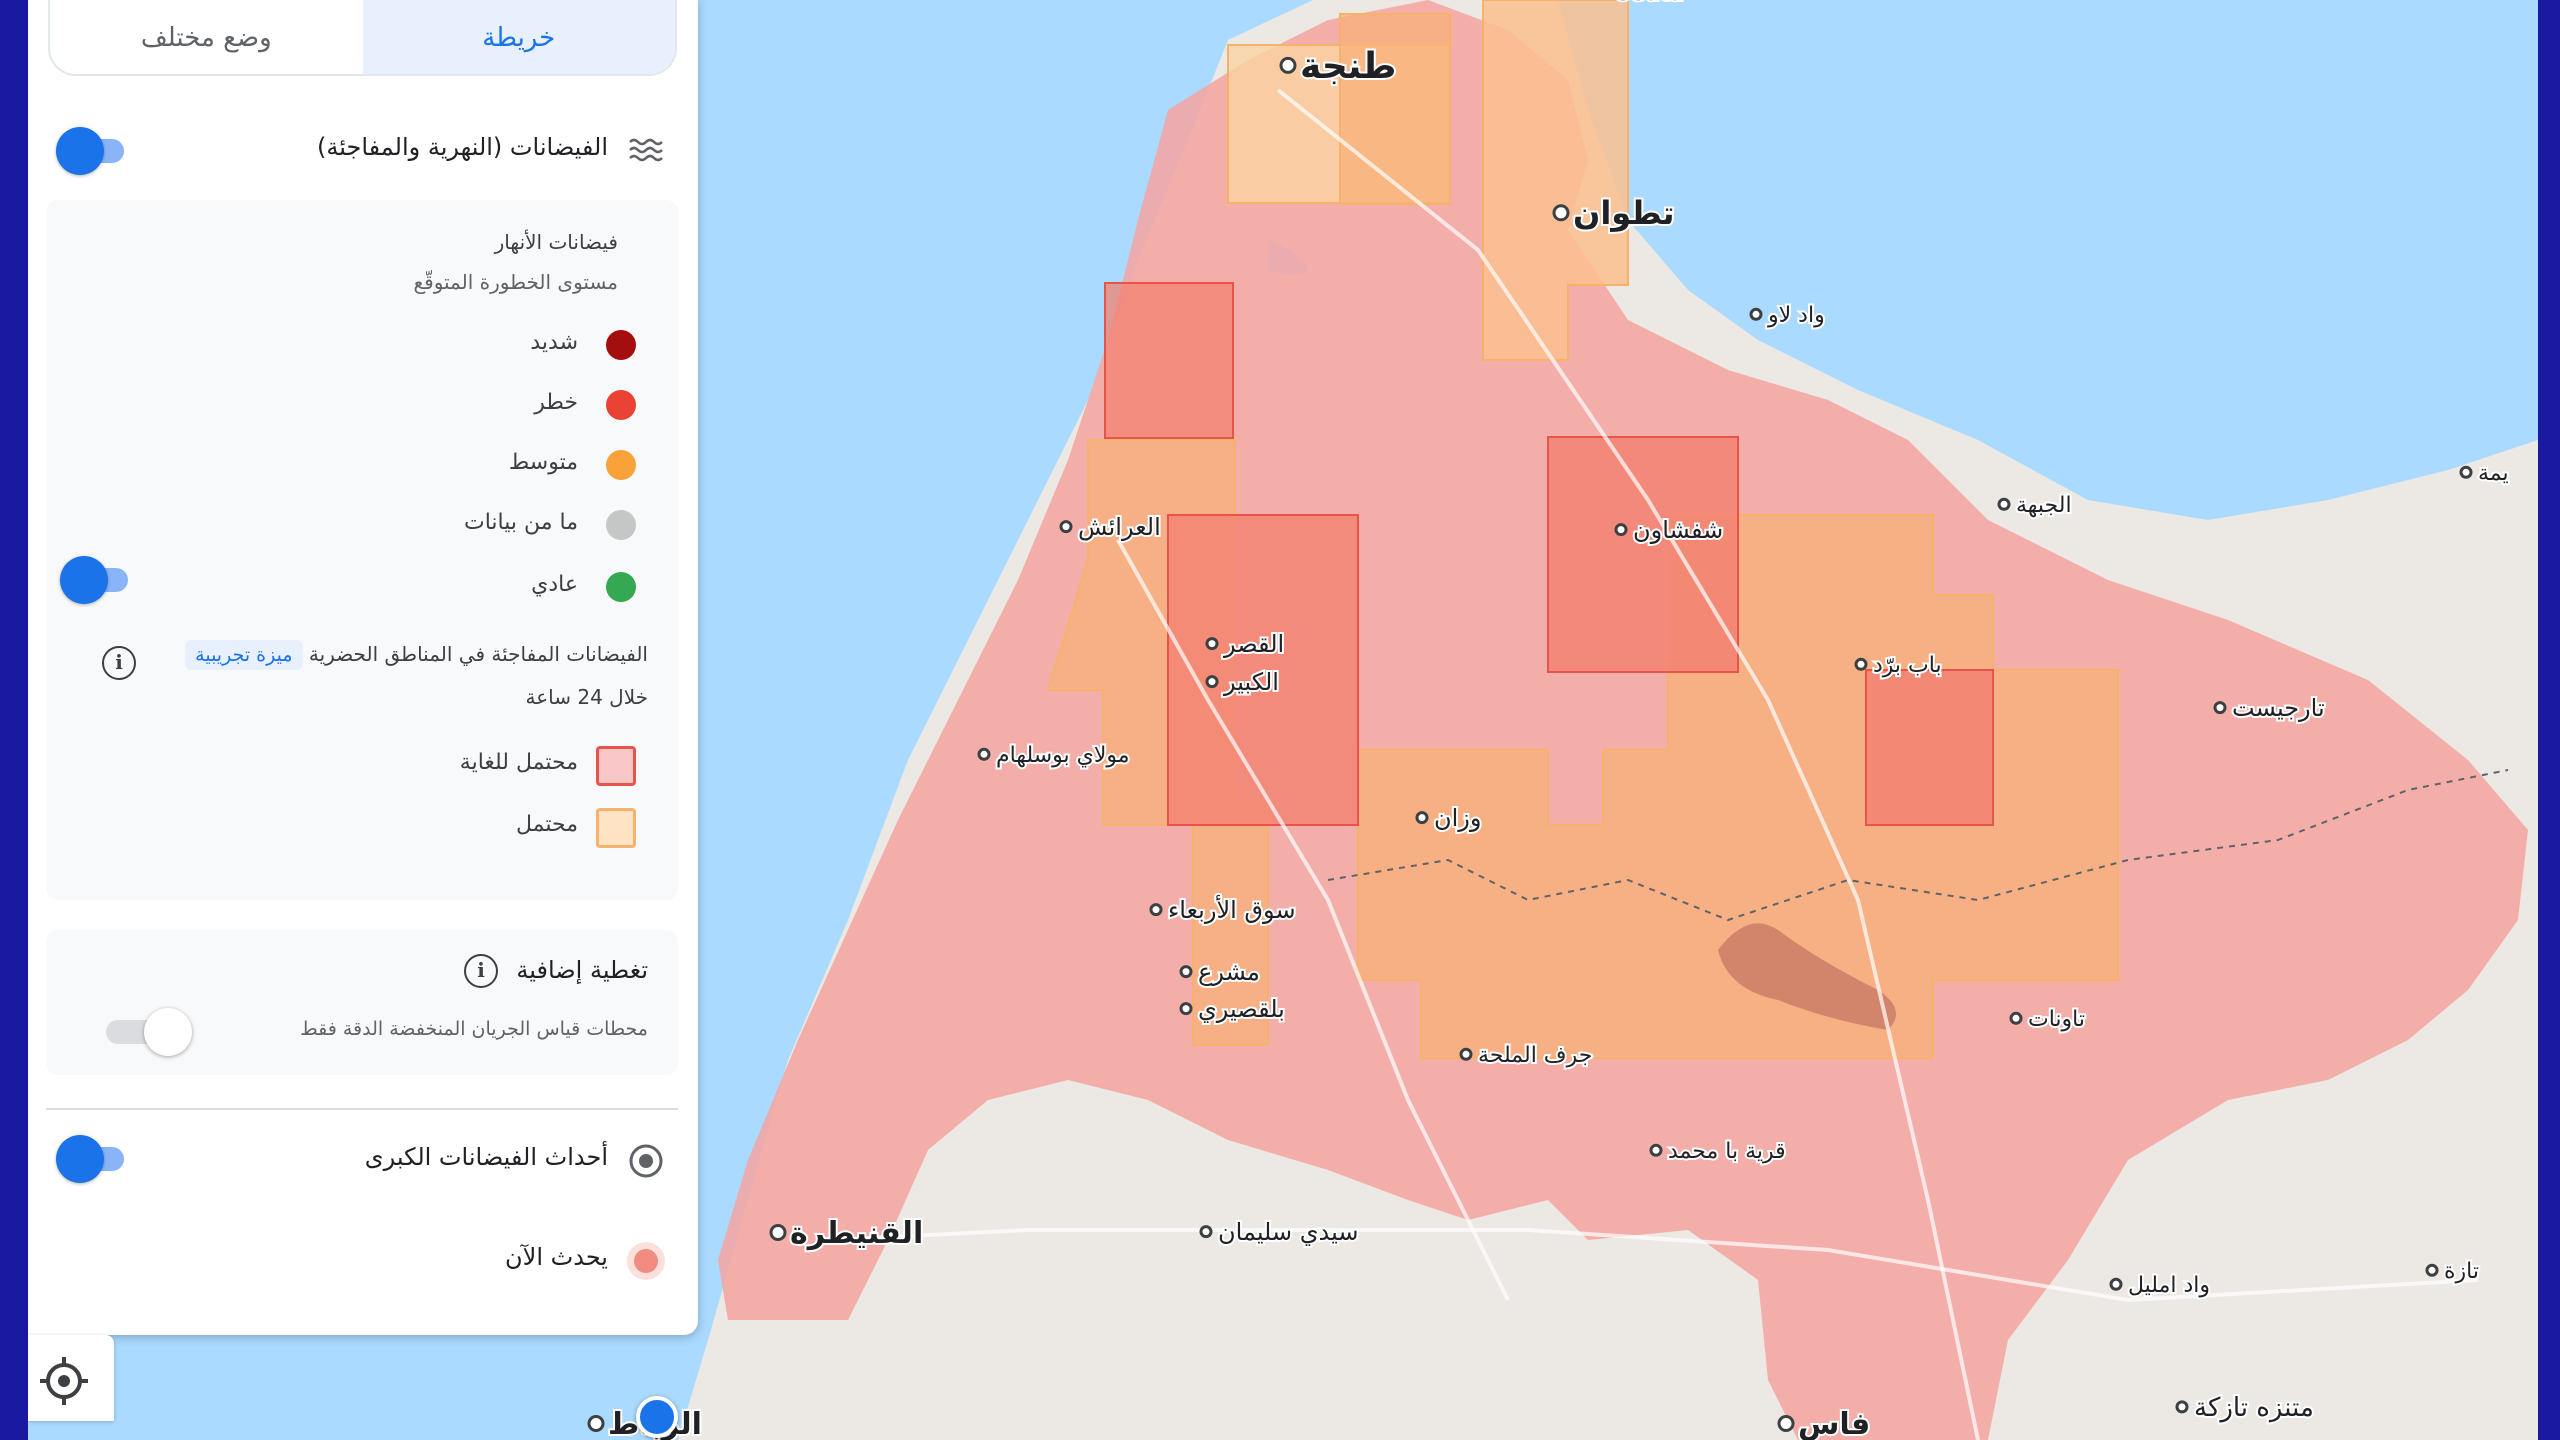 This screenshot has width=2560, height=1440. What do you see at coordinates (1251, 682) in the screenshot?
I see `city-name: الكبير` at bounding box center [1251, 682].